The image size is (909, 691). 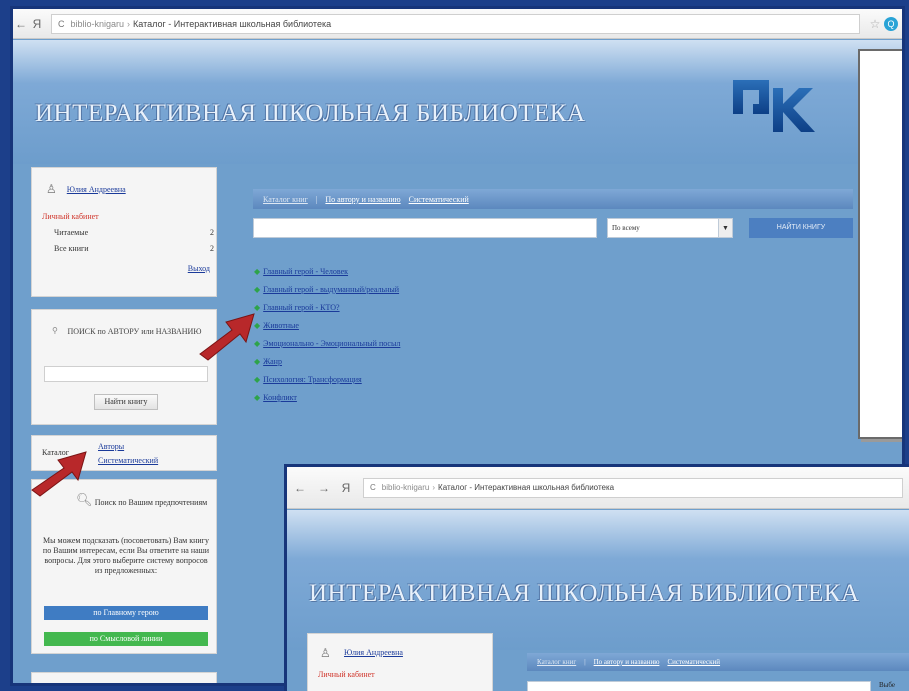 What do you see at coordinates (71, 232) in the screenshot?
I see `reading-label: Читаемые` at bounding box center [71, 232].